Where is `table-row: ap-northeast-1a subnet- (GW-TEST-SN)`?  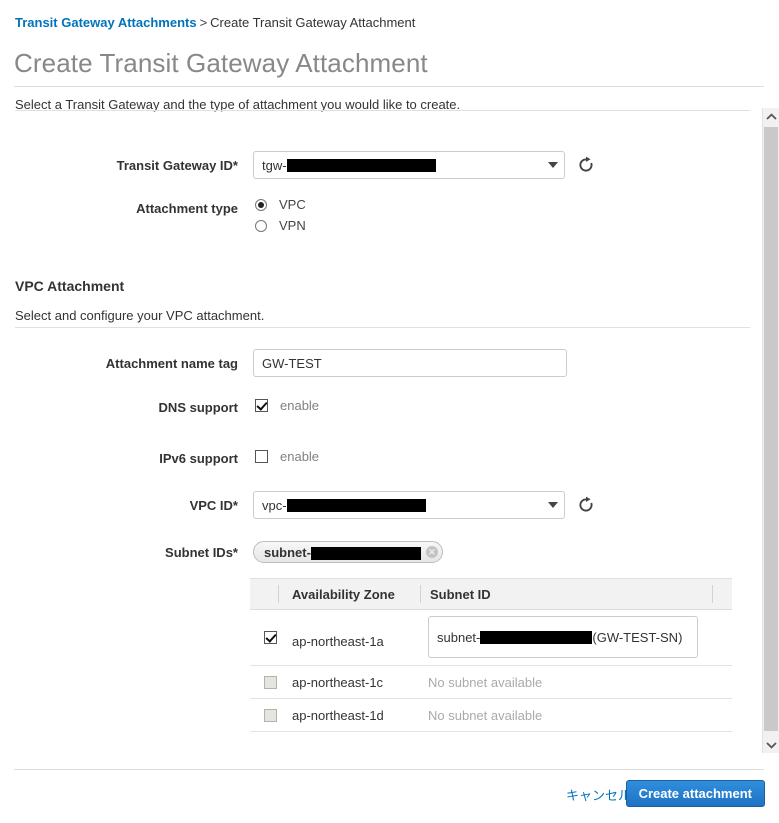
table-row: ap-northeast-1a subnet- (GW-TEST-SN) is located at coordinates (491, 638).